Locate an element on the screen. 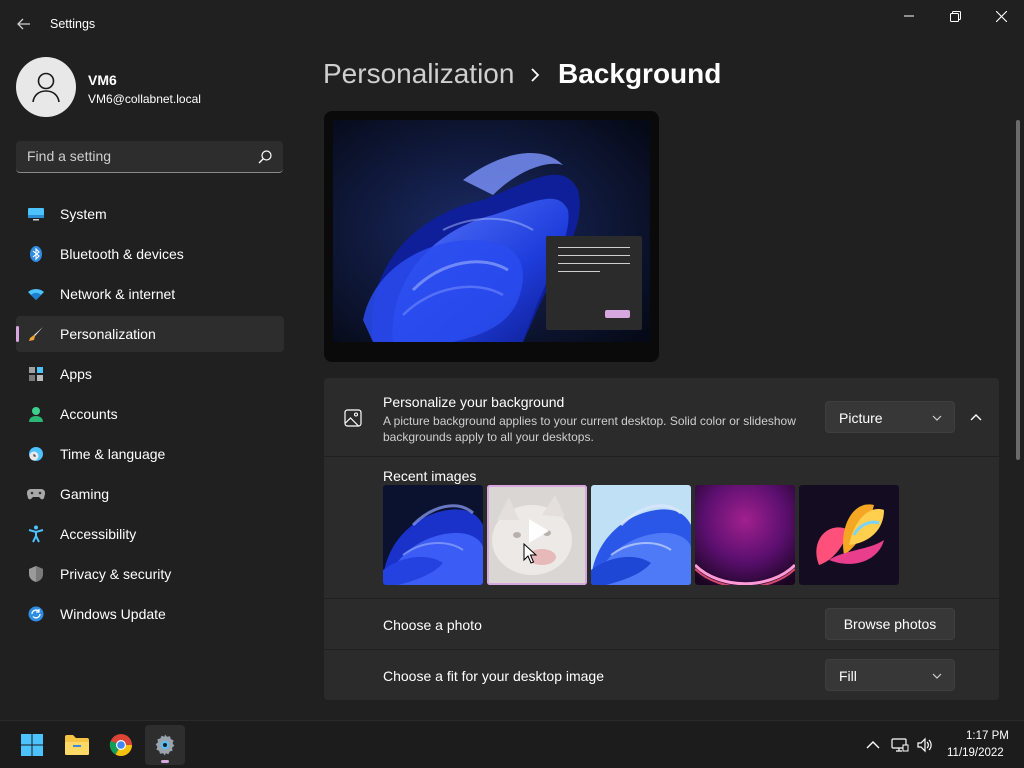  background-type-dropdown: Picture is located at coordinates (890, 417).